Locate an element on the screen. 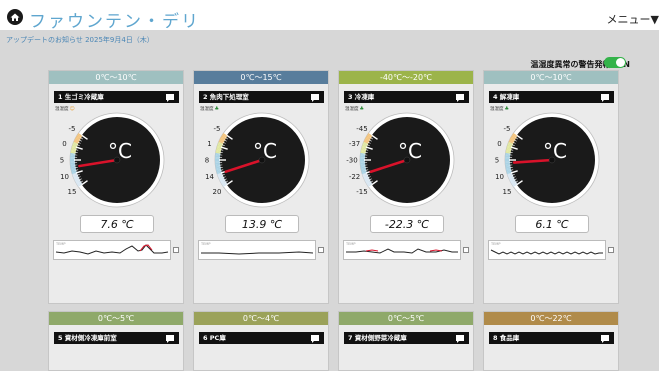 This screenshot has height=371, width=659. temperature-reading: -22.3 ℃ is located at coordinates (407, 224).